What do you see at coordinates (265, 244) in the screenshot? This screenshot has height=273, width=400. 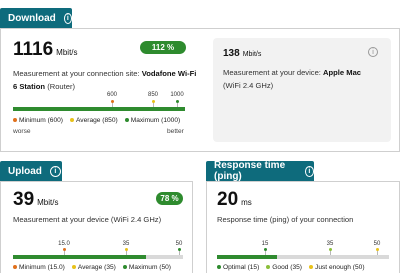 I see `ping-tick-optimal: 15` at bounding box center [265, 244].